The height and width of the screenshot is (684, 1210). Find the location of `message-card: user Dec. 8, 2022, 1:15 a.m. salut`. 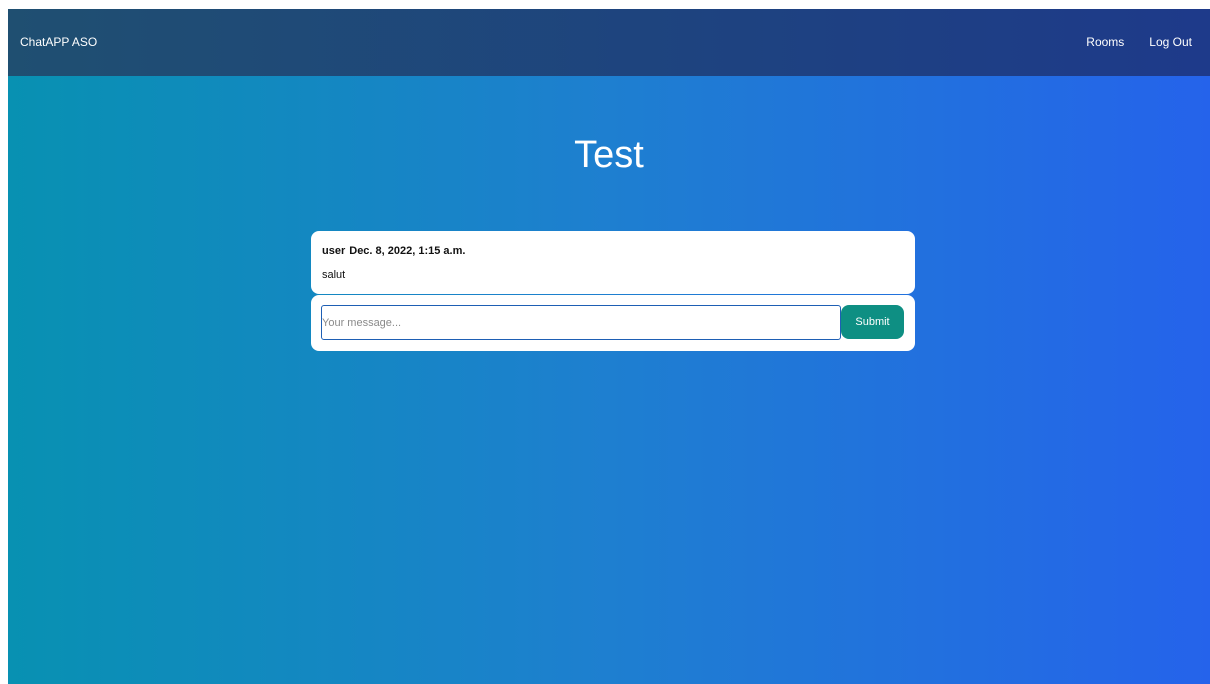

message-card: user Dec. 8, 2022, 1:15 a.m. salut is located at coordinates (613, 262).